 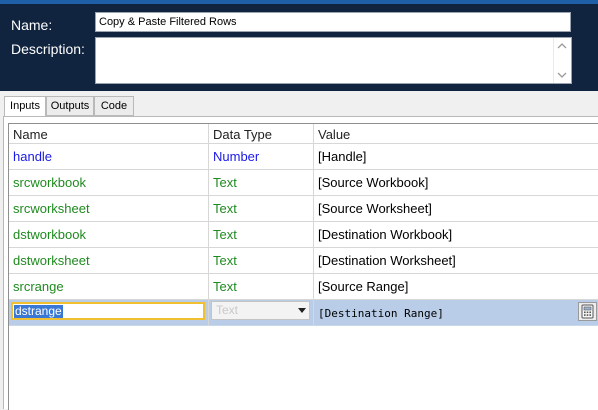 What do you see at coordinates (456, 157) in the screenshot?
I see `value-cell: [Handle]` at bounding box center [456, 157].